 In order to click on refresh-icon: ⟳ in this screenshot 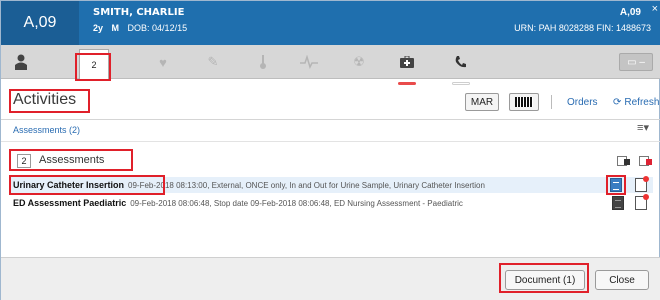, I will do `click(617, 102)`.